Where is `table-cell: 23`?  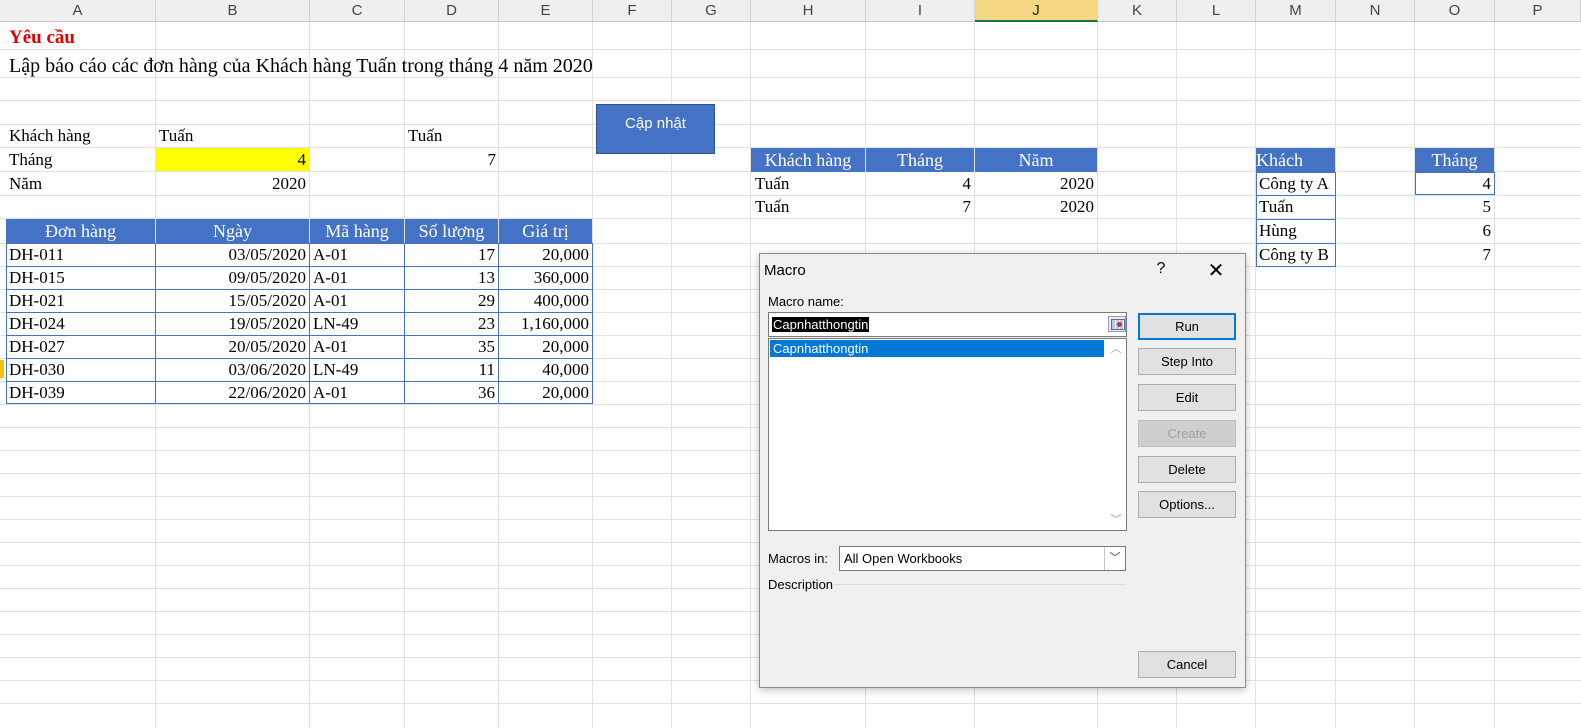 table-cell: 23 is located at coordinates (451, 324).